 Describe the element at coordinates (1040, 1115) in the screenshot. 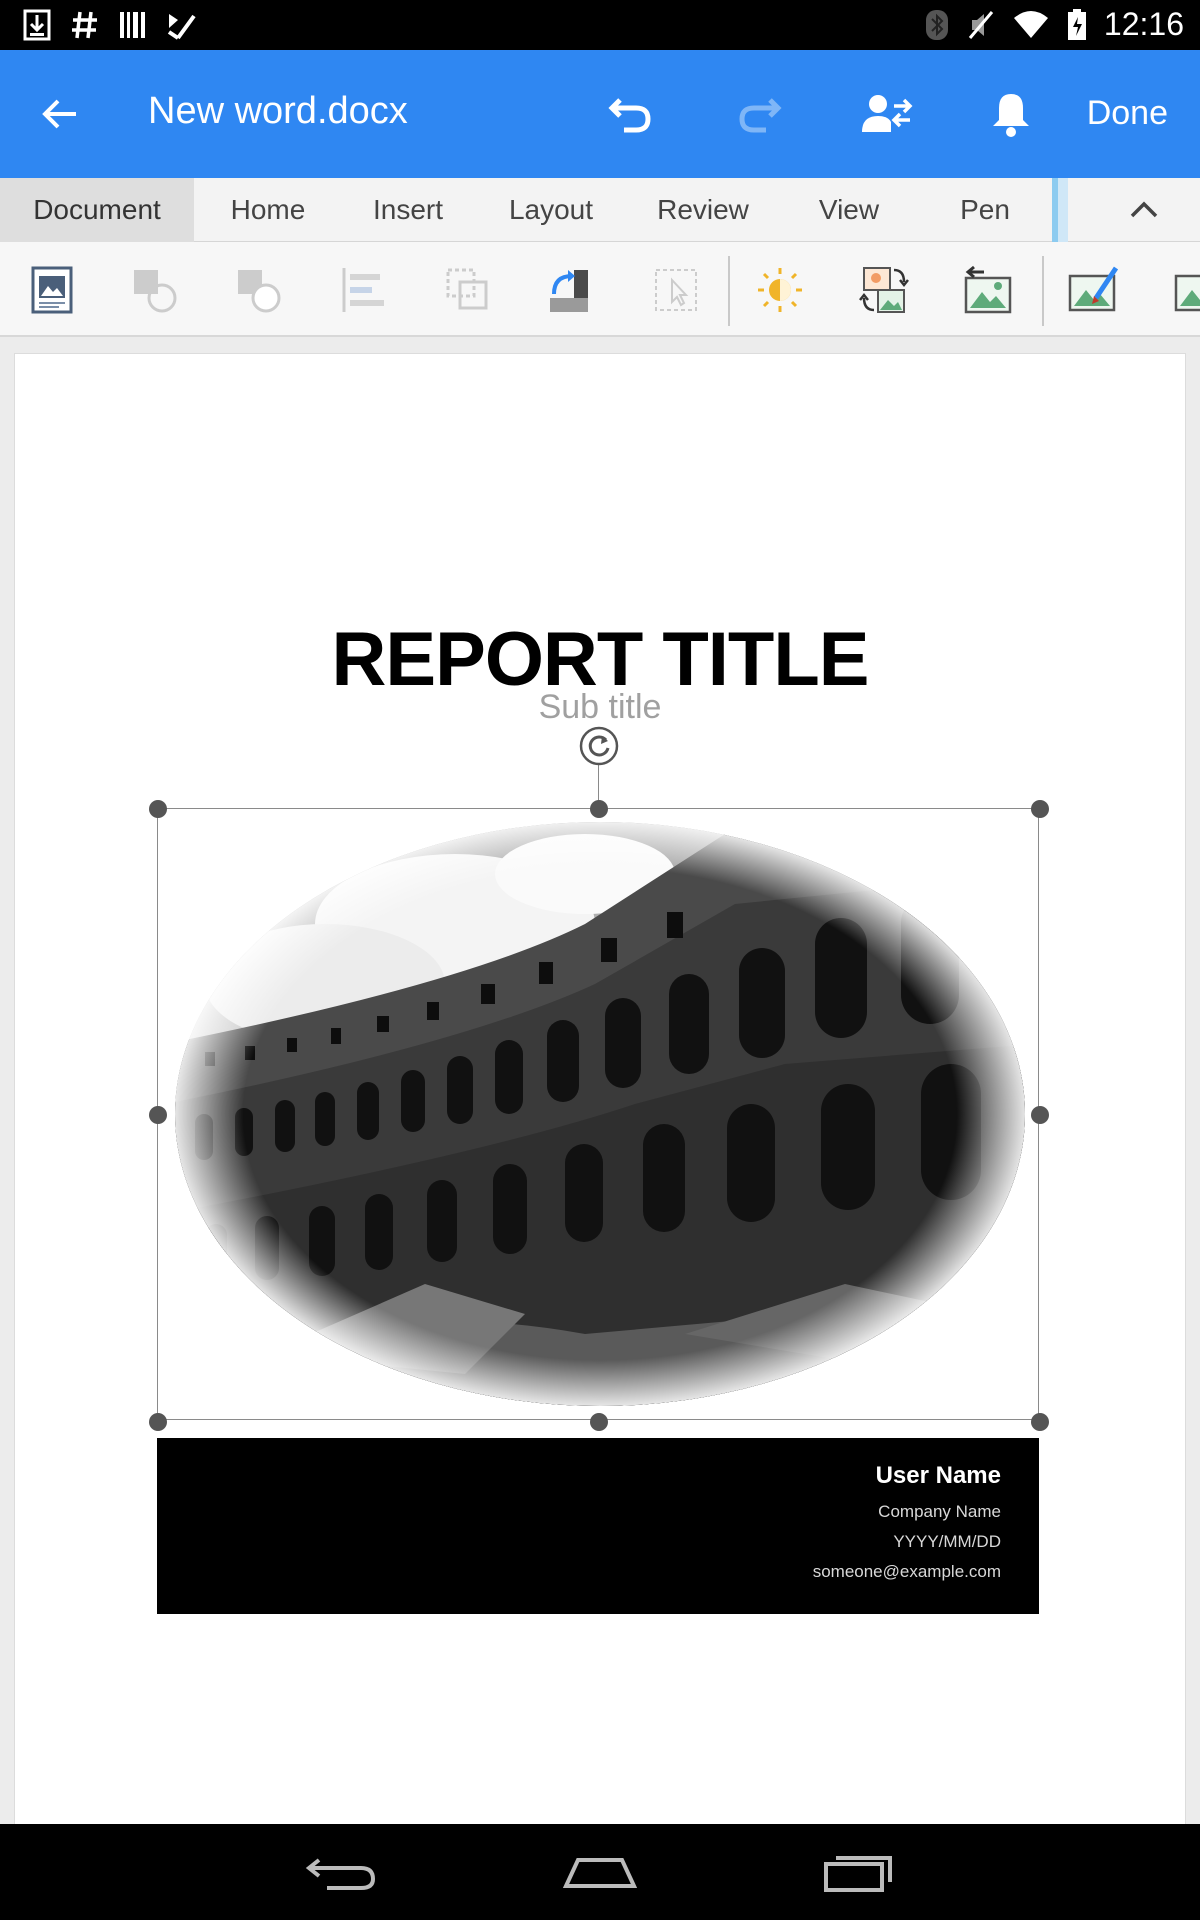

I see `resize-handle-right` at that location.